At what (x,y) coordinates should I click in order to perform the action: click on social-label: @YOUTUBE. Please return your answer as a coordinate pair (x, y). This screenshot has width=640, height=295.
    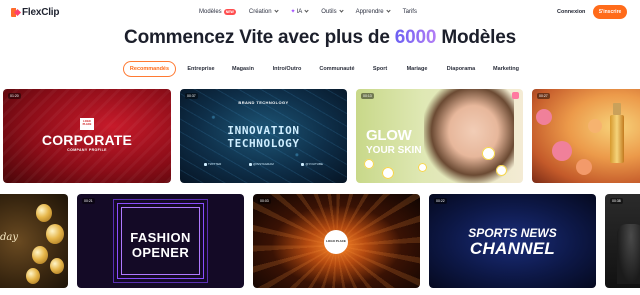
    Looking at the image, I should click on (314, 164).